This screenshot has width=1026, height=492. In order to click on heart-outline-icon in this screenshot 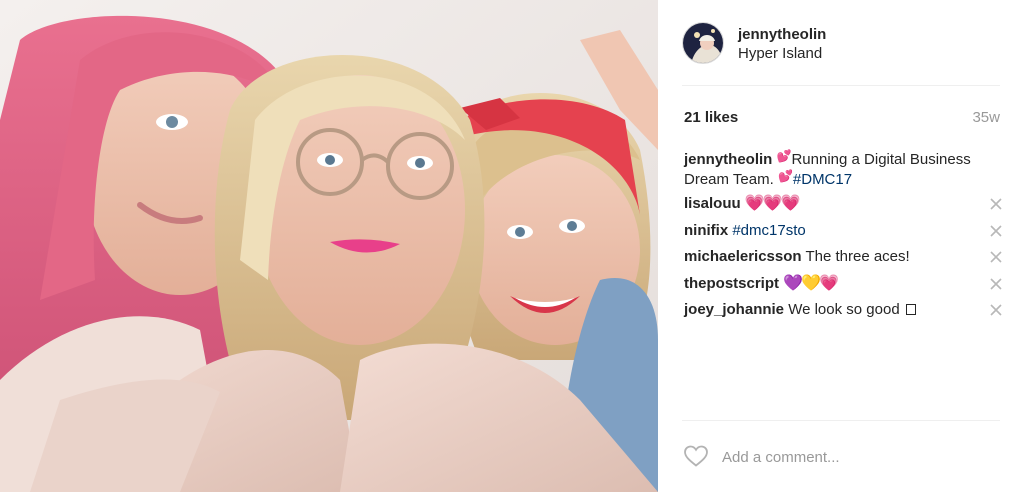, I will do `click(696, 456)`.